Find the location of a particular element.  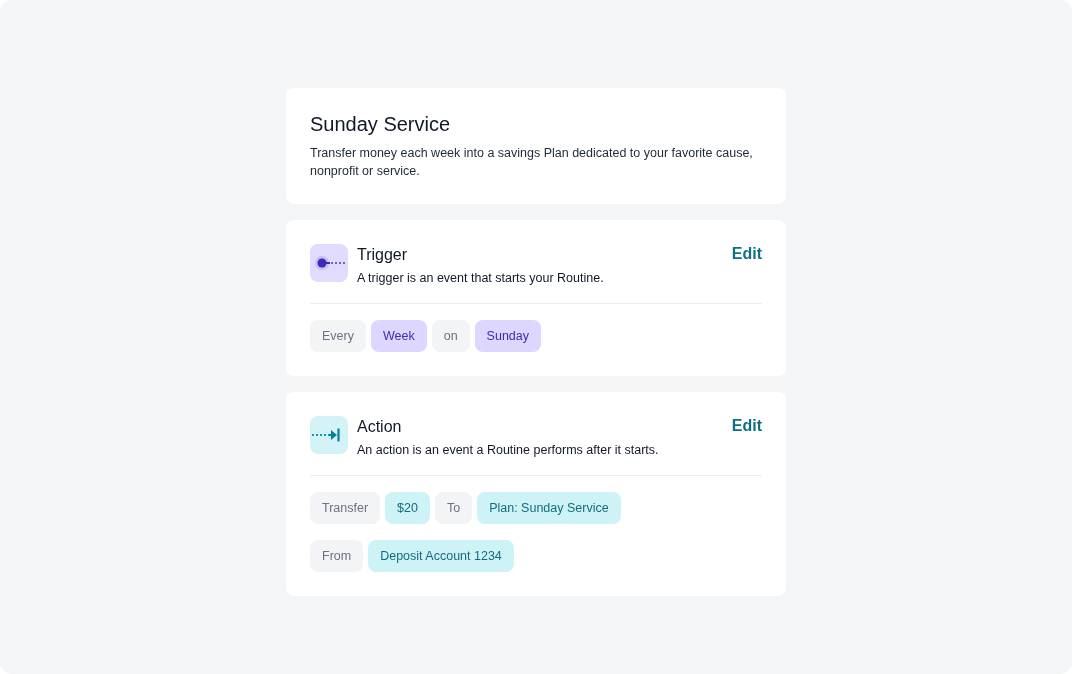

value-chip: $20 is located at coordinates (407, 508).